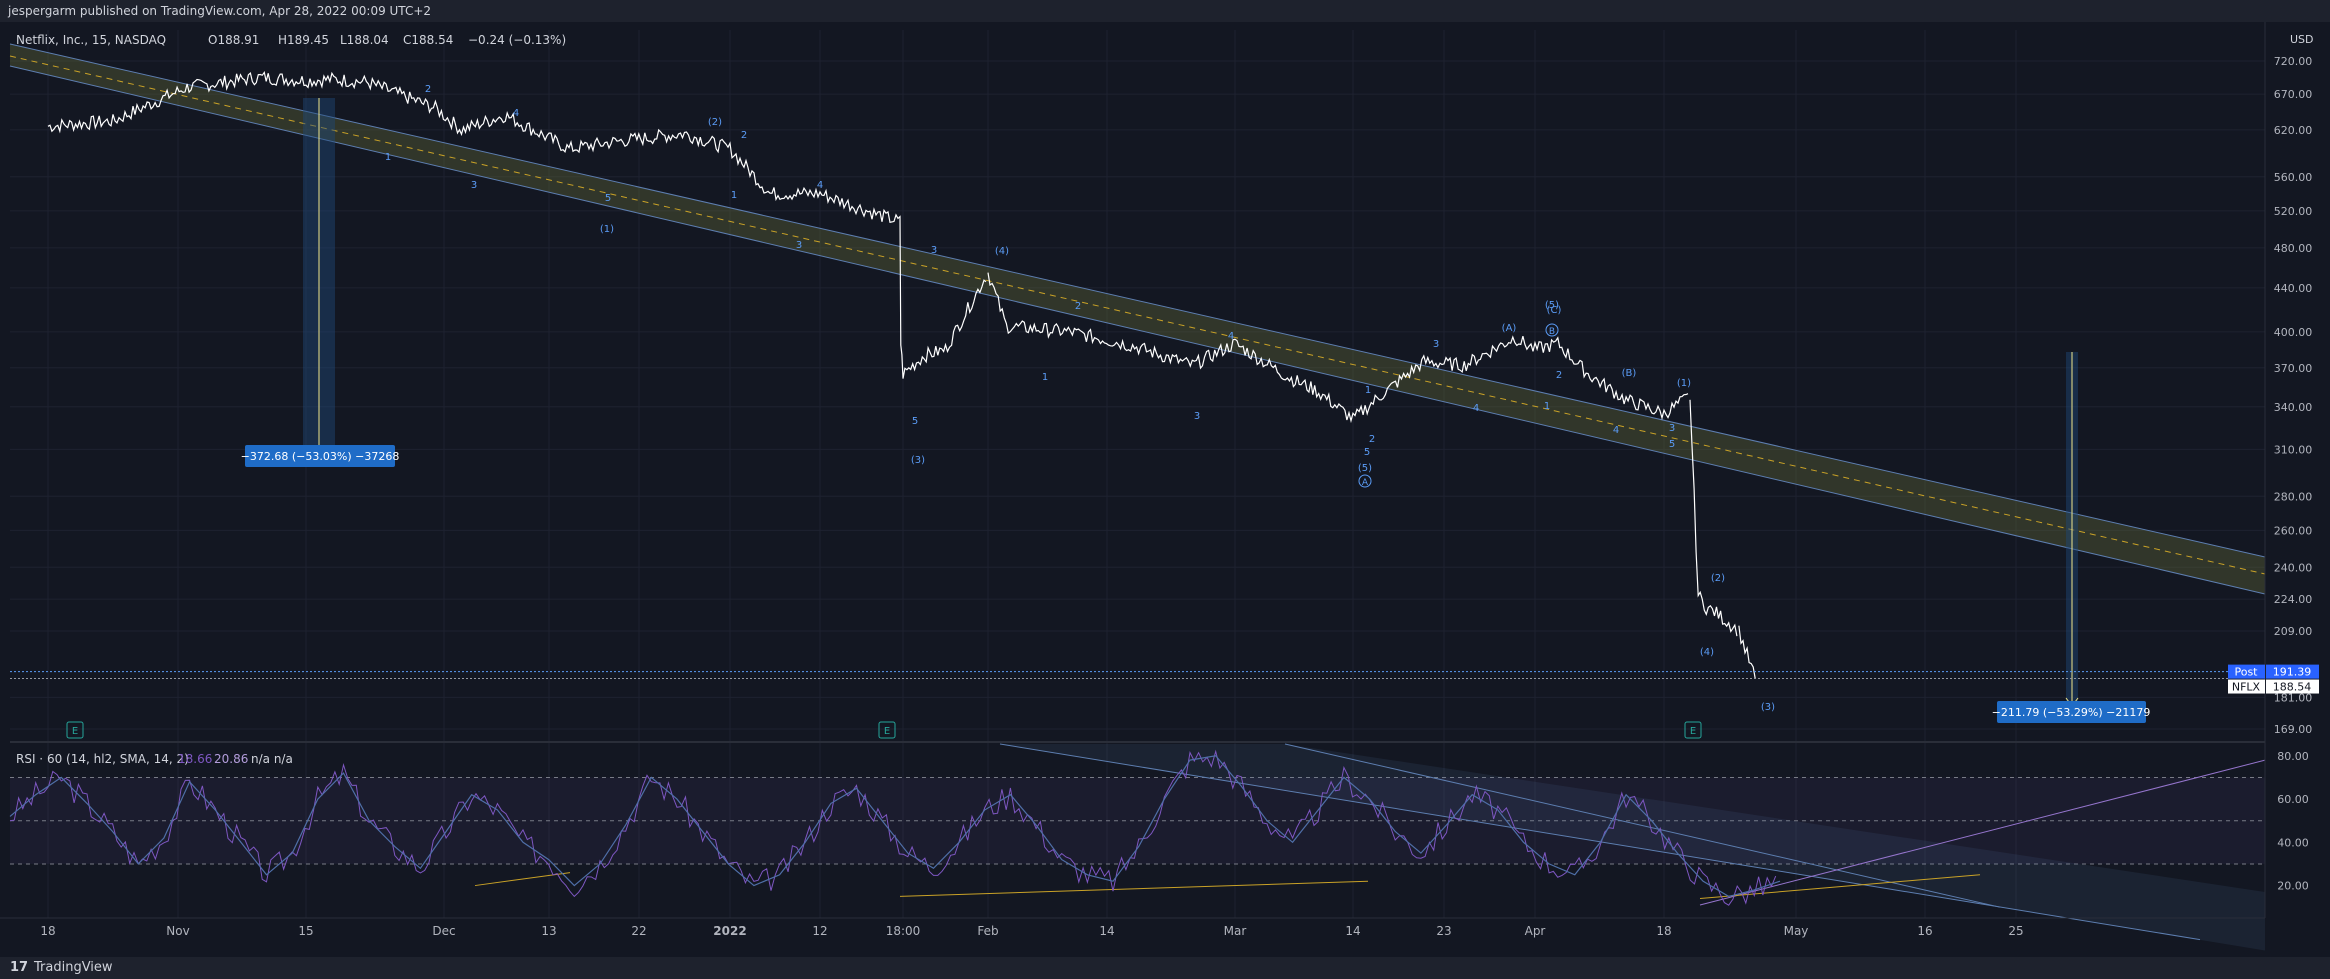 The width and height of the screenshot is (2330, 979). Describe the element at coordinates (2293, 496) in the screenshot. I see `price-tick: 280.00` at that location.